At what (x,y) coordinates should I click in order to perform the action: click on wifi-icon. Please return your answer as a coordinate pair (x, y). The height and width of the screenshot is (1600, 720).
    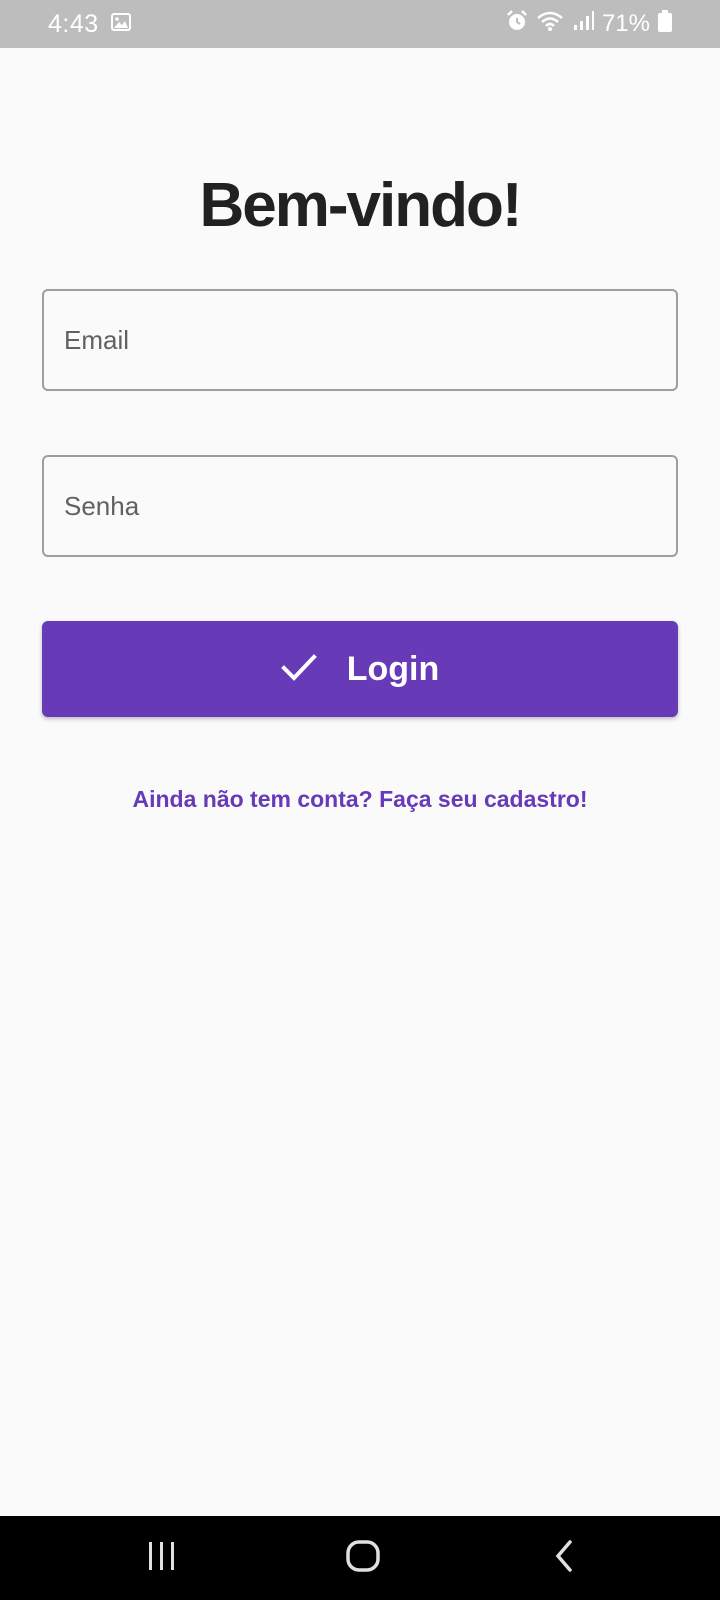
    Looking at the image, I should click on (550, 24).